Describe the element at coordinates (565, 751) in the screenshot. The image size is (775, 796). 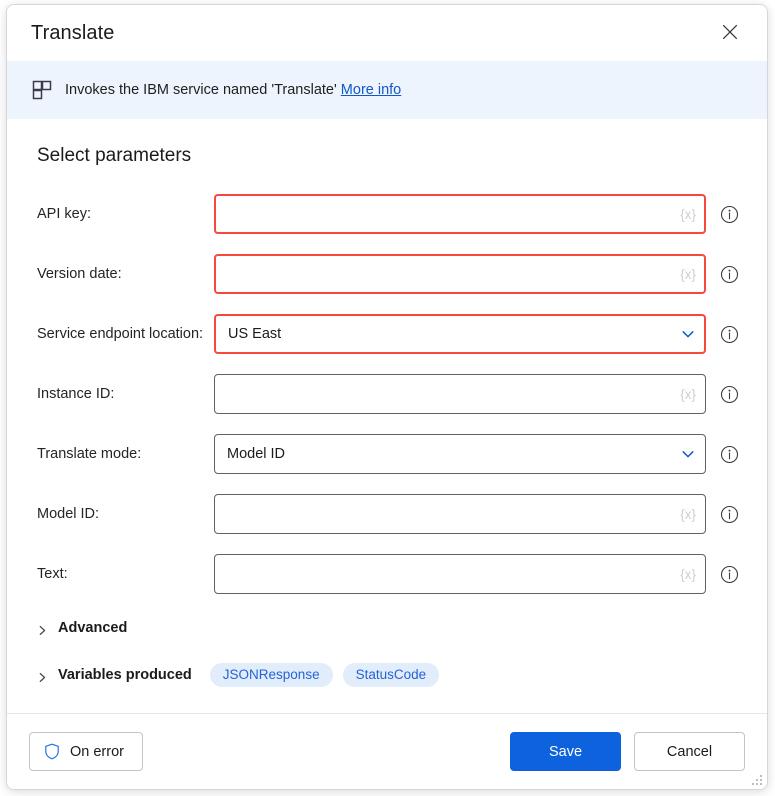
I see `save-button: Save` at that location.